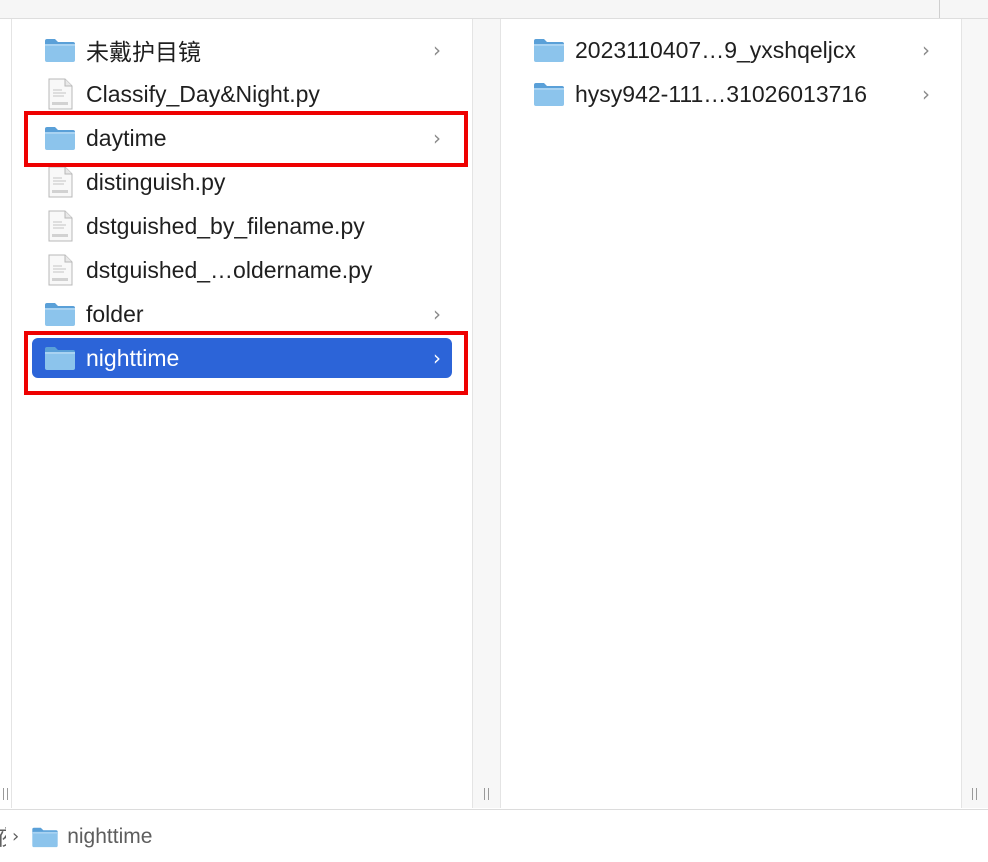 The image size is (988, 862). What do you see at coordinates (225, 225) in the screenshot?
I see `item-label: dstguished_by_filename.py` at bounding box center [225, 225].